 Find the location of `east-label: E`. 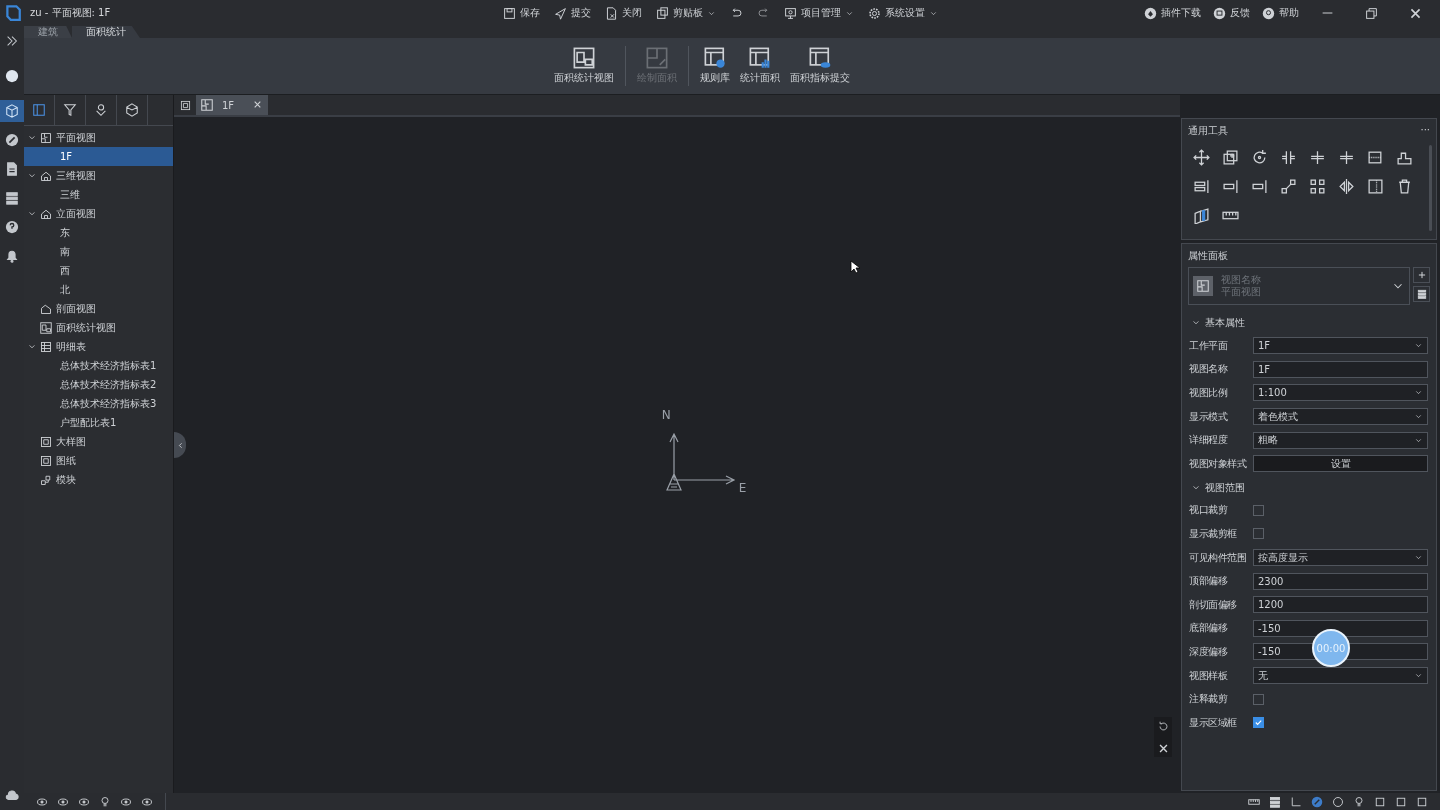

east-label: E is located at coordinates (742, 488).